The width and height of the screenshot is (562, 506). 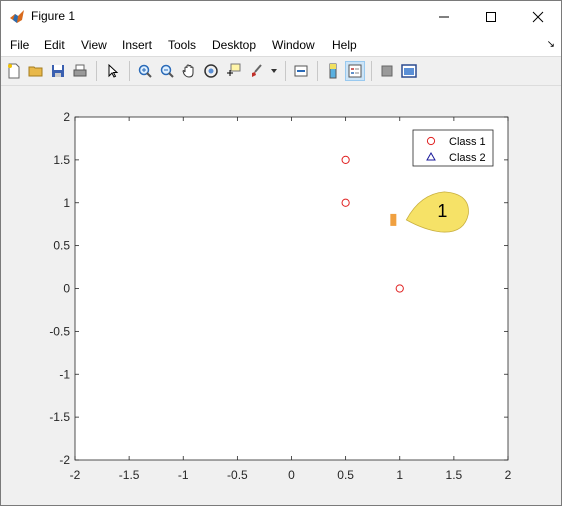 I want to click on zoom-out-icon, so click(x=167, y=71).